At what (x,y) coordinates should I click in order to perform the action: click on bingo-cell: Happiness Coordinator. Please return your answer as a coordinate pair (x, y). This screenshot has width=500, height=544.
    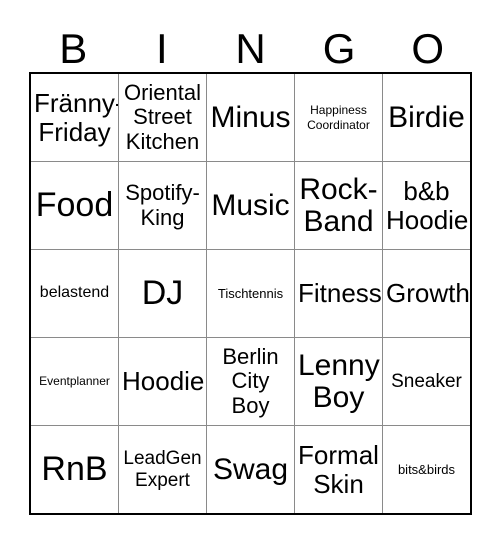
    Looking at the image, I should click on (339, 117).